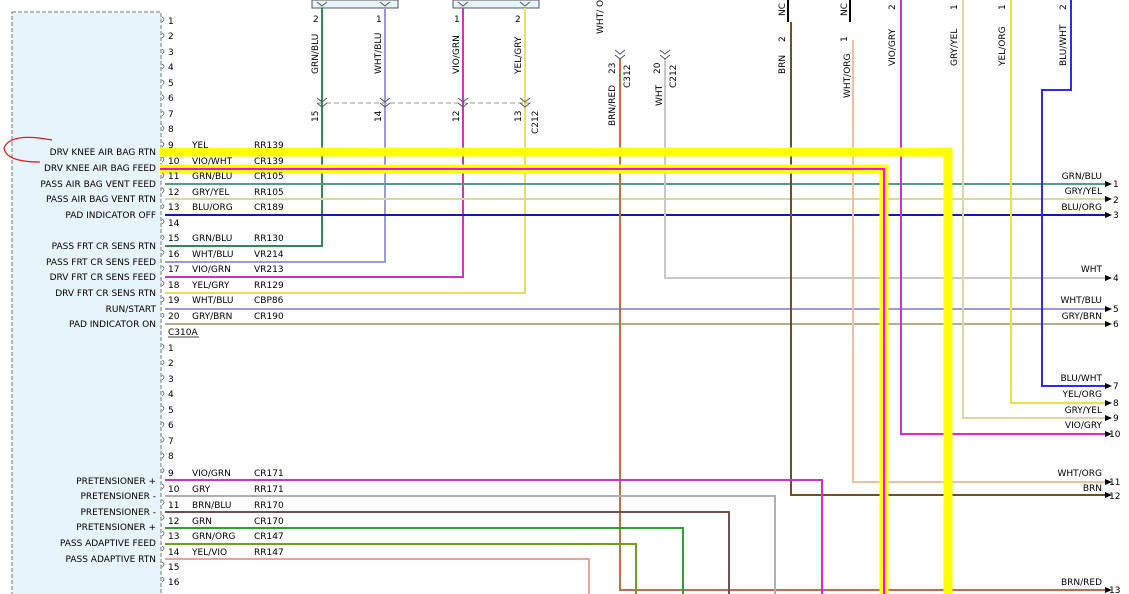 The image size is (1129, 594). I want to click on wire-color-vertical: YEL/ORG, so click(1003, 46).